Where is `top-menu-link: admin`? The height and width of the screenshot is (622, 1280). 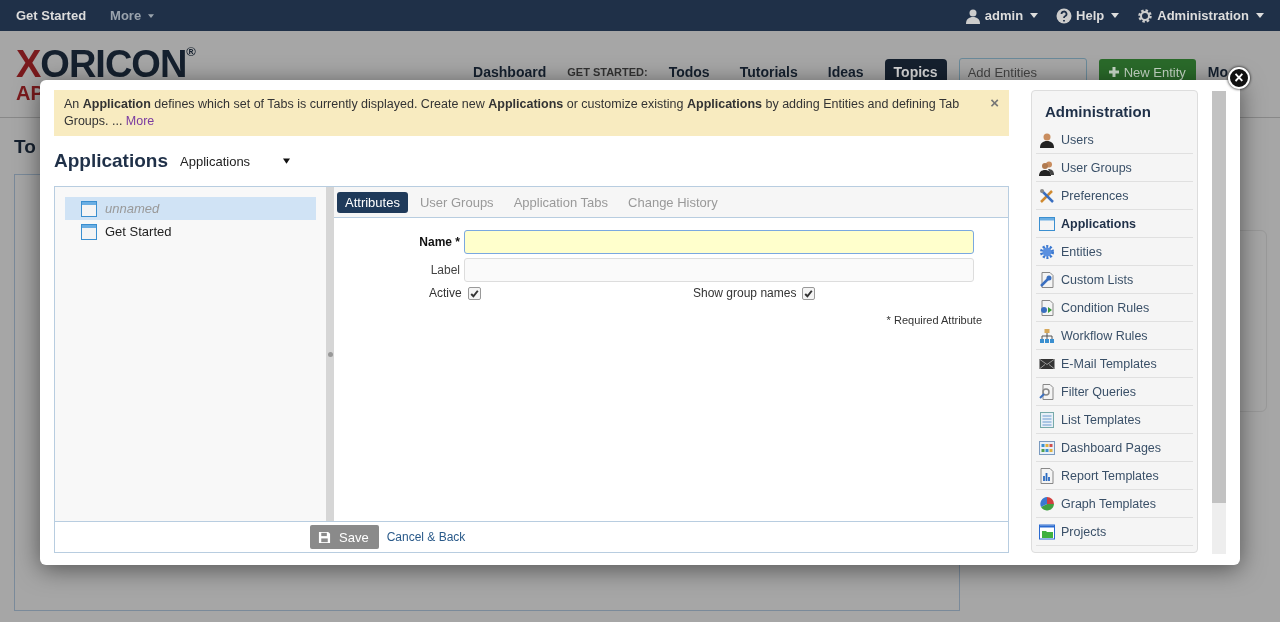
top-menu-link: admin is located at coordinates (1001, 15).